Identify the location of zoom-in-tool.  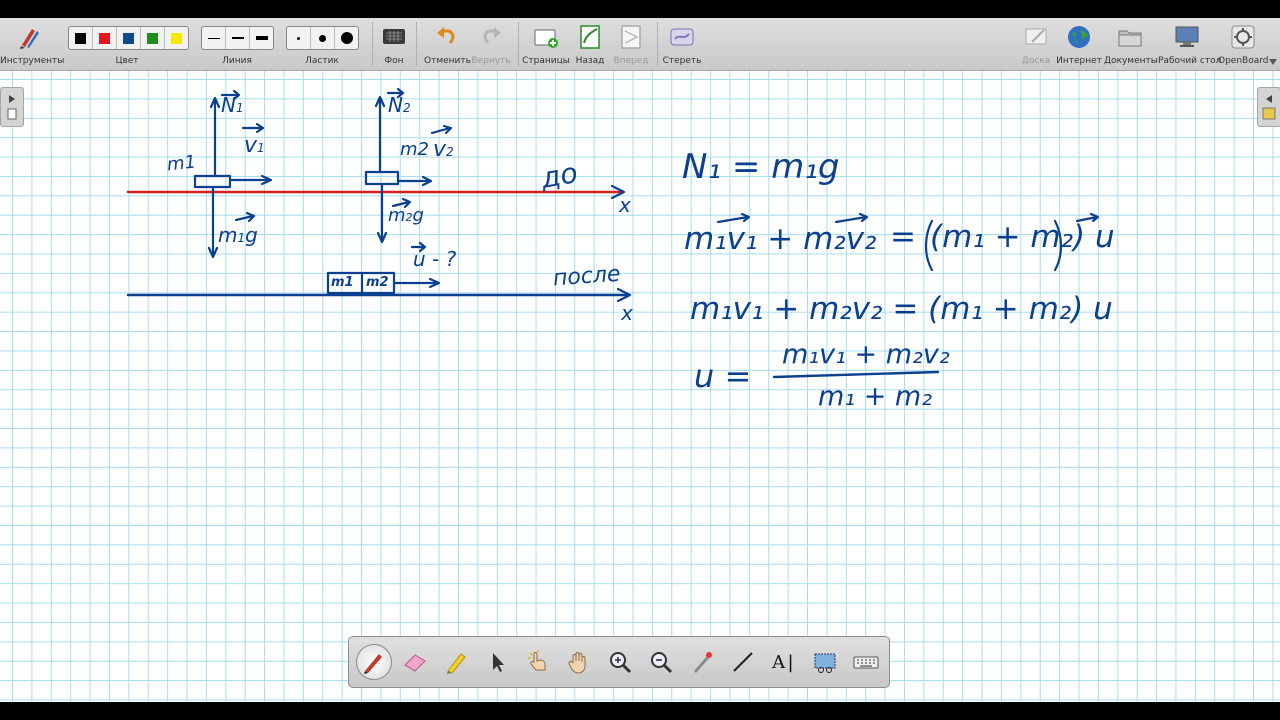
(620, 662).